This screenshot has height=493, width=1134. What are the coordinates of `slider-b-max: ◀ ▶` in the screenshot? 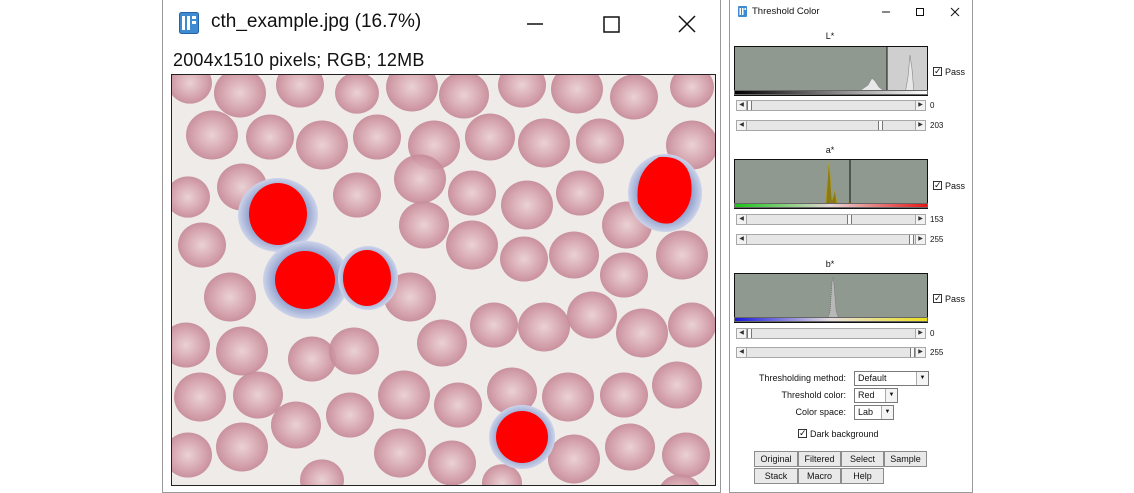 It's located at (831, 352).